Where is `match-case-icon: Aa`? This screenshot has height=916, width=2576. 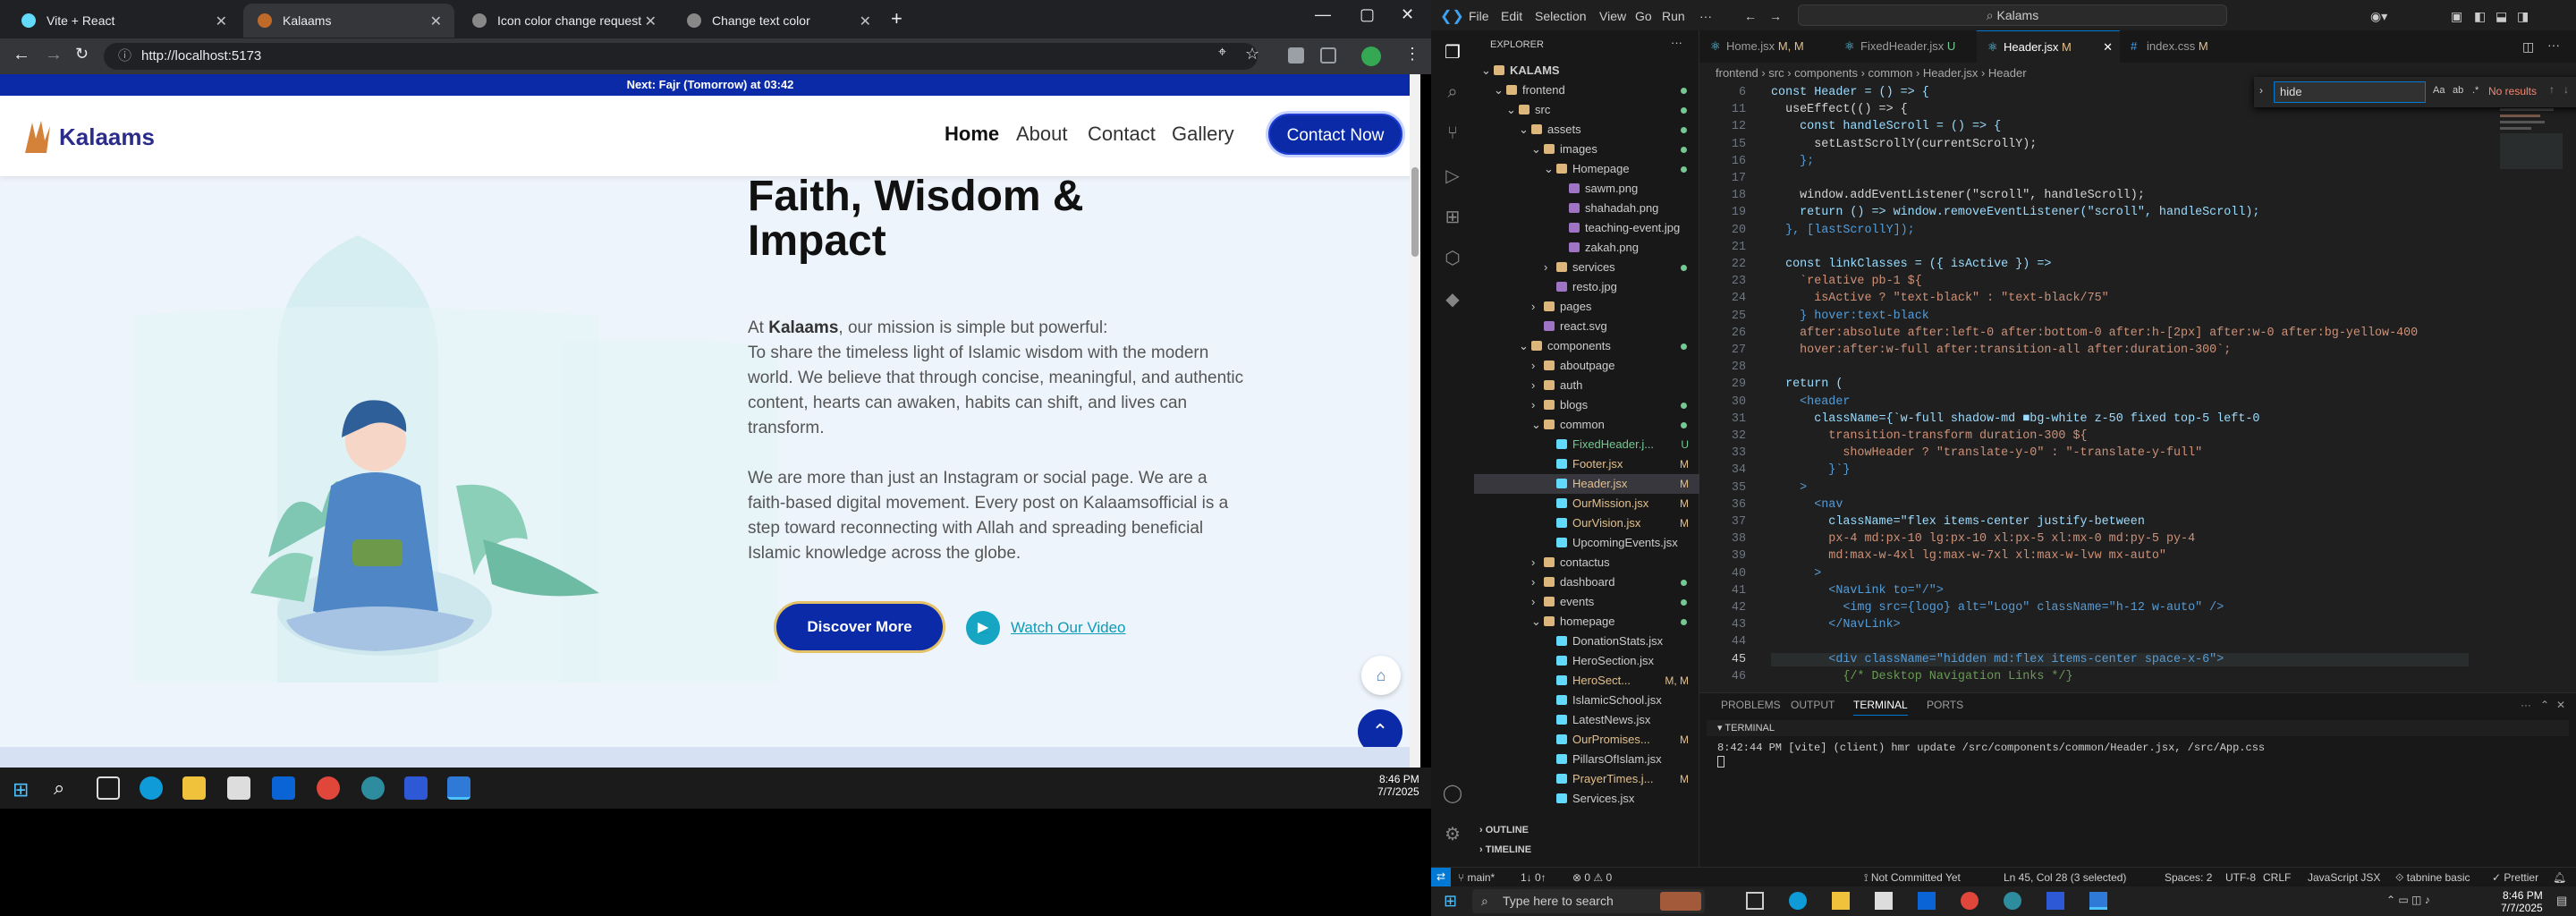 match-case-icon: Aa is located at coordinates (2439, 90).